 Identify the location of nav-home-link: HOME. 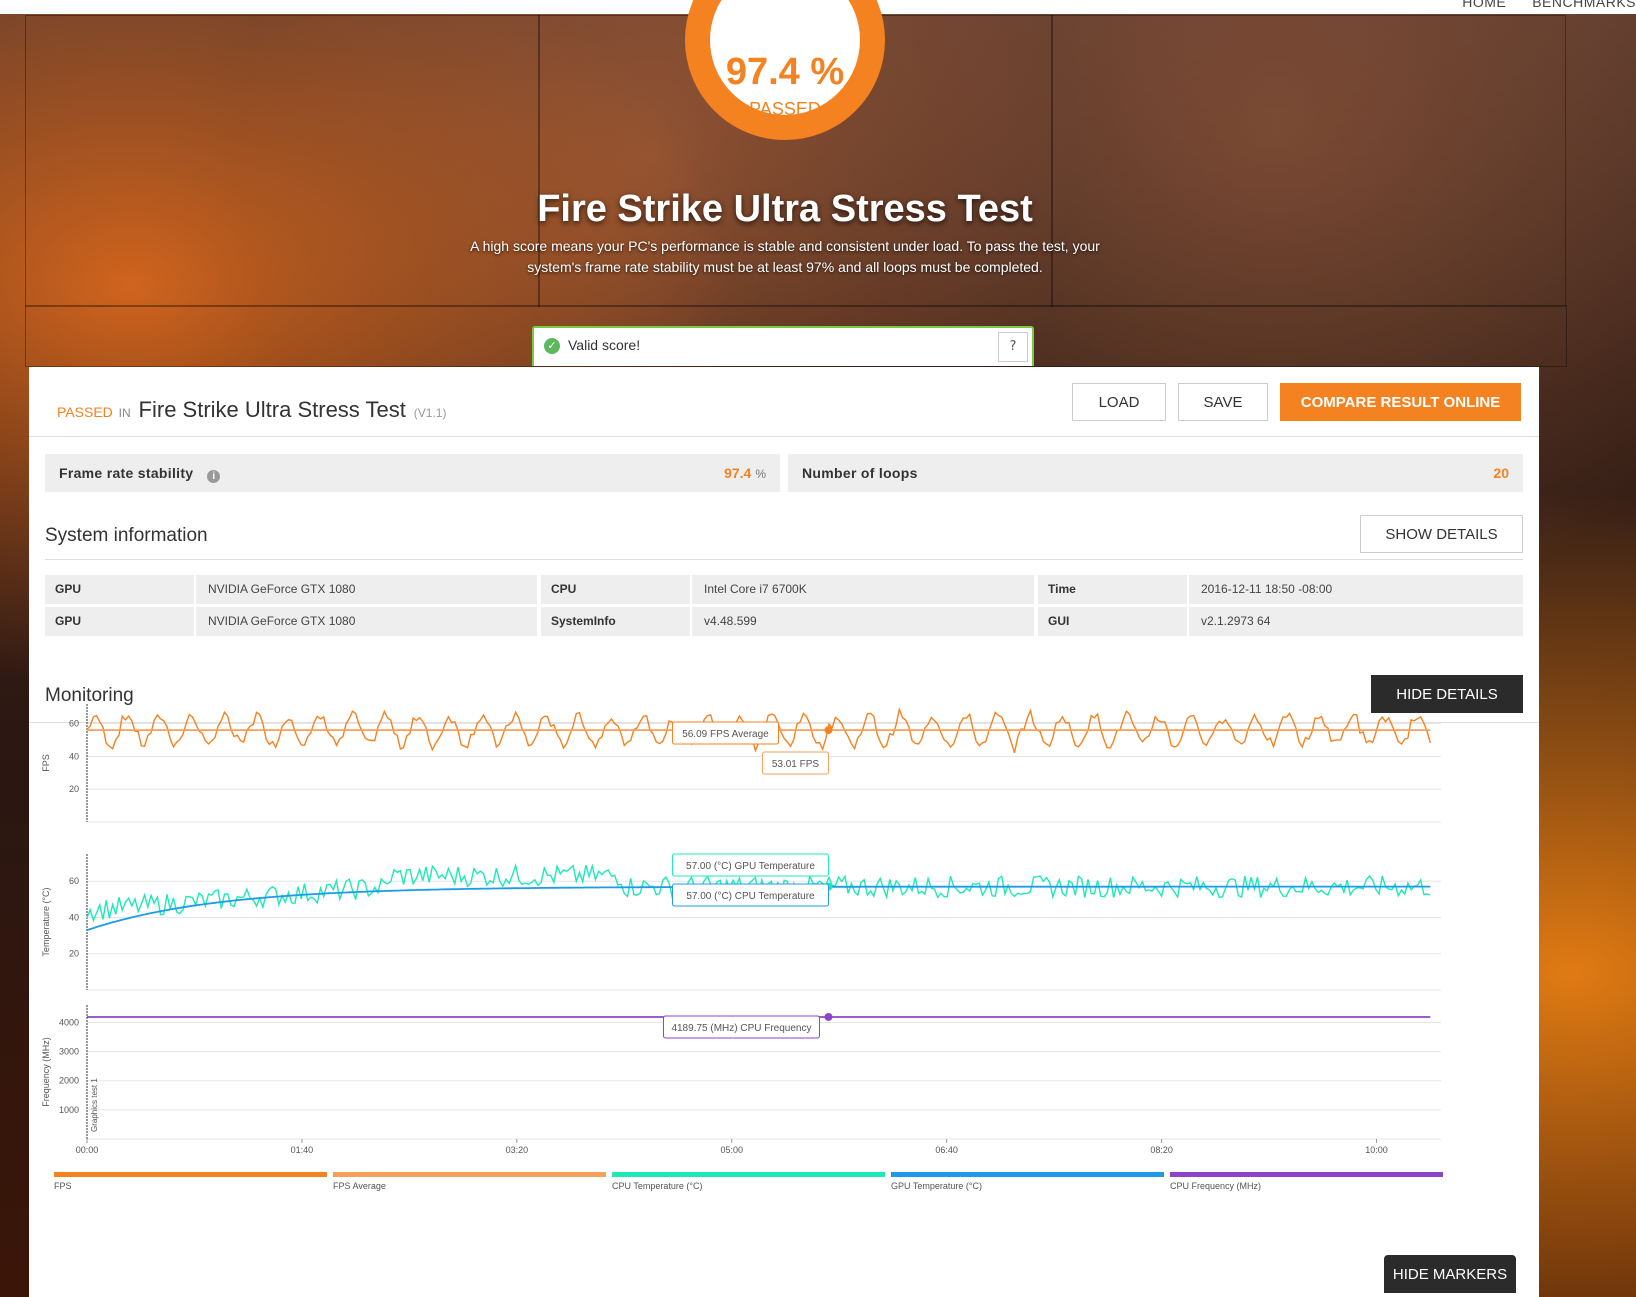
(1484, 5).